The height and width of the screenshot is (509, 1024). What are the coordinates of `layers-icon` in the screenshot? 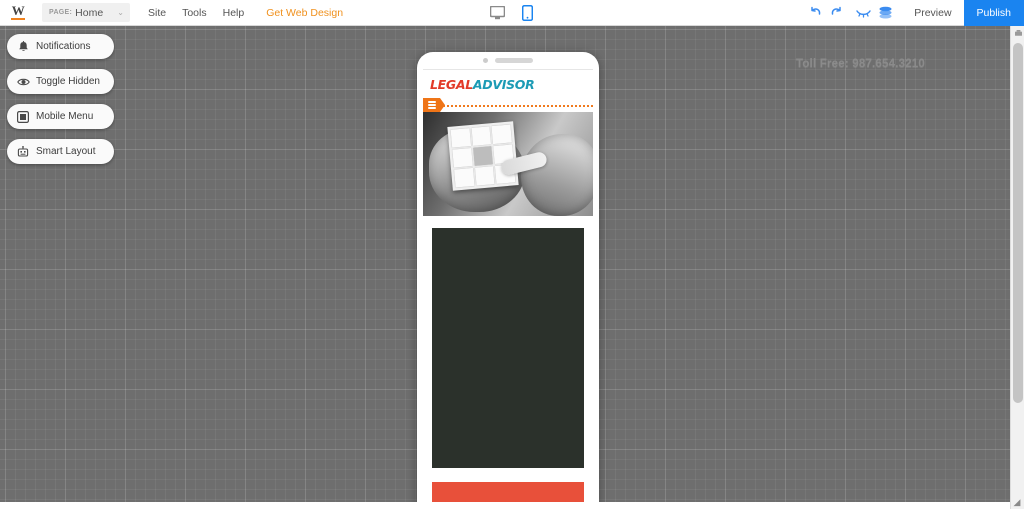 It's located at (885, 13).